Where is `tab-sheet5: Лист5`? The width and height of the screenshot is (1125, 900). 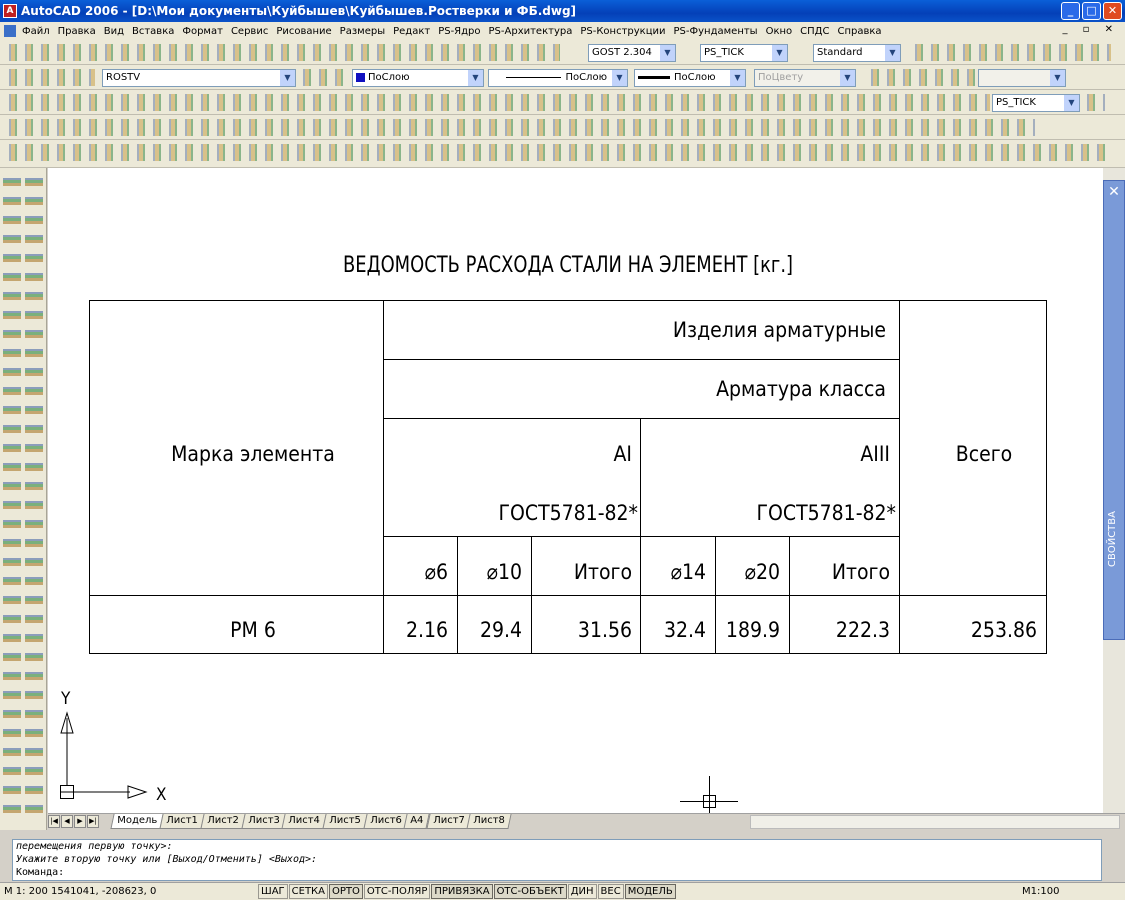
tab-sheet5: Лист5 is located at coordinates (345, 821).